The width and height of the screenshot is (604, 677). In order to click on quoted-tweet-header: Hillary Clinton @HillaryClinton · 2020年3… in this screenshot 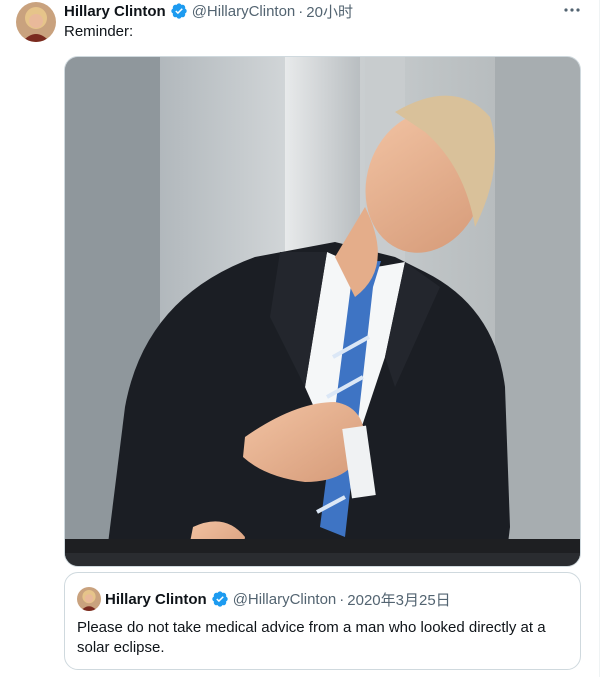, I will do `click(278, 599)`.